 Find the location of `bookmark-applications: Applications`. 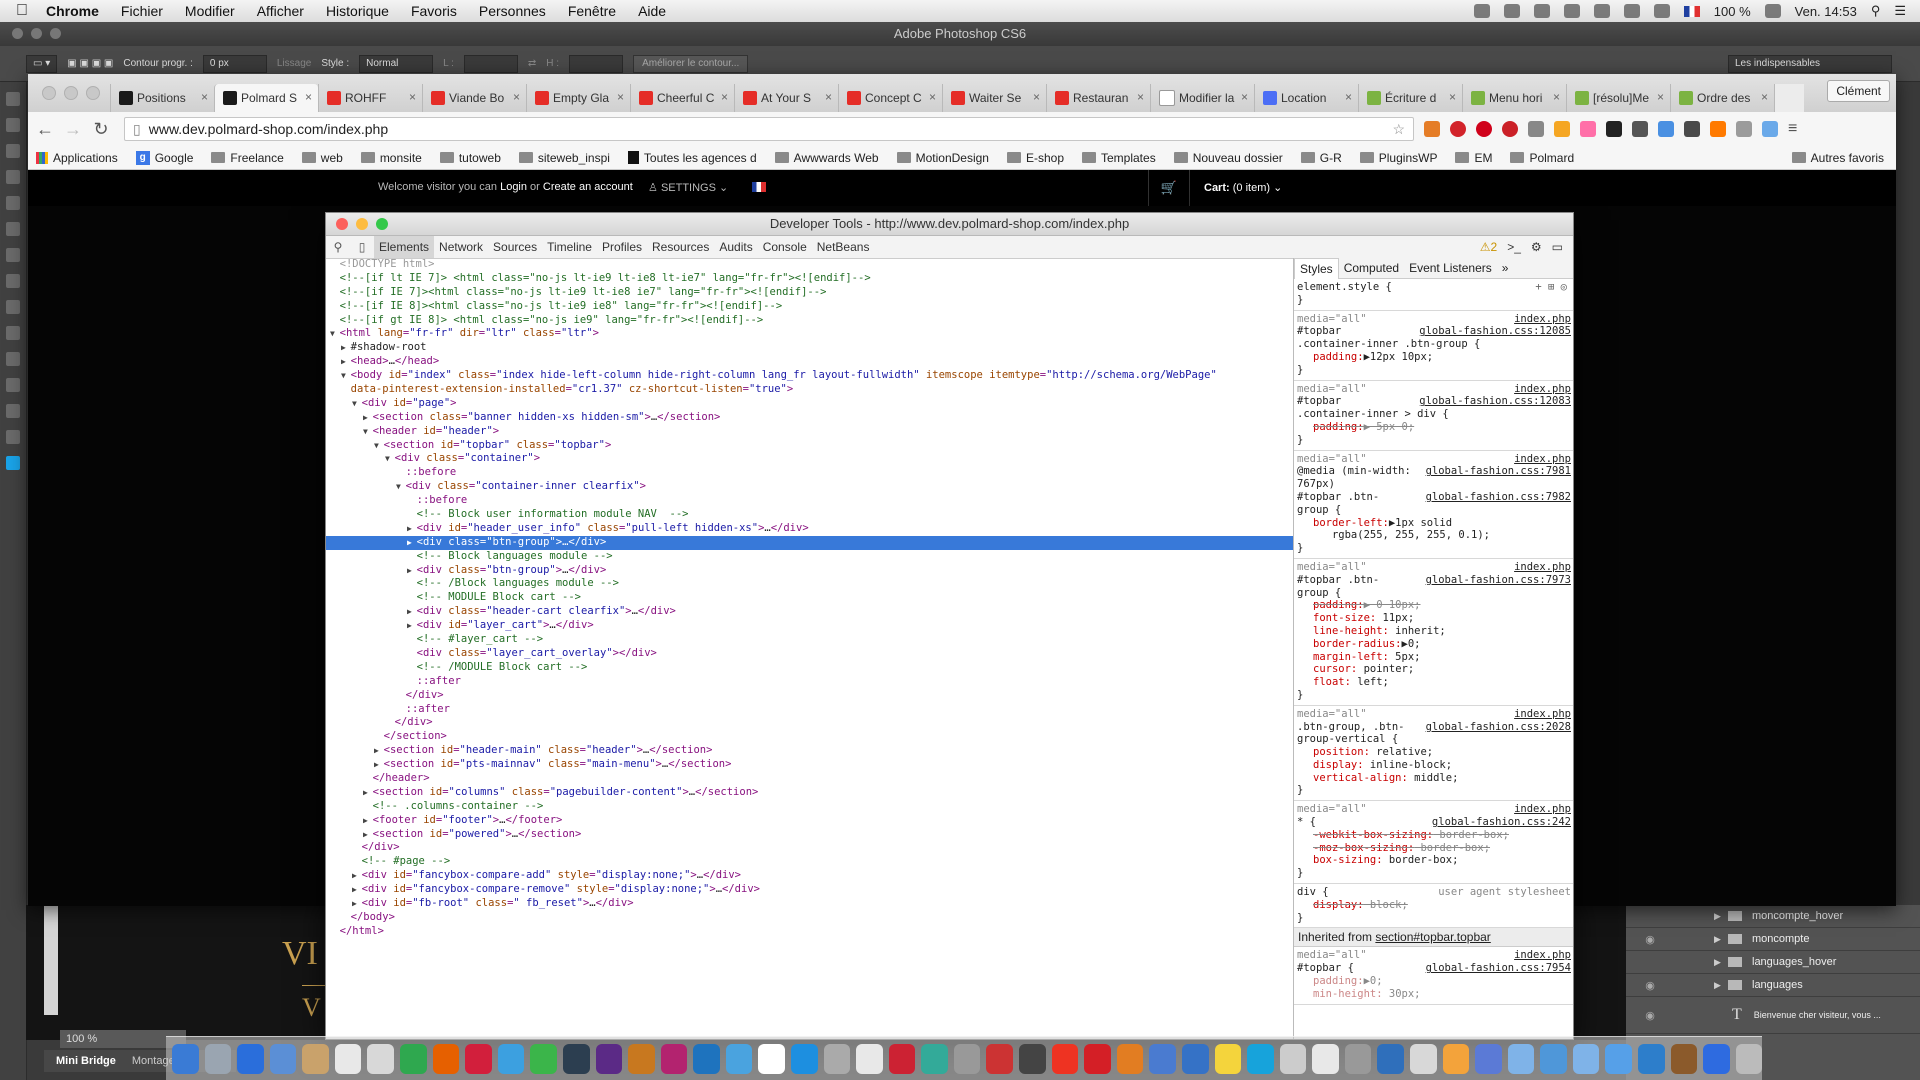

bookmark-applications: Applications is located at coordinates (77, 158).